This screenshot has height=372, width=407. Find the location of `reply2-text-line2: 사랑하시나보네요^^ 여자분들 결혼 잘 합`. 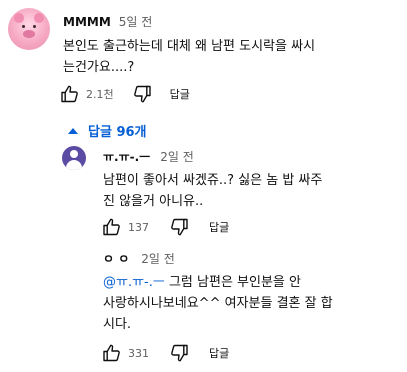

reply2-text-line2: 사랑하시나보네요^^ 여자분들 결혼 잘 합 is located at coordinates (218, 303).